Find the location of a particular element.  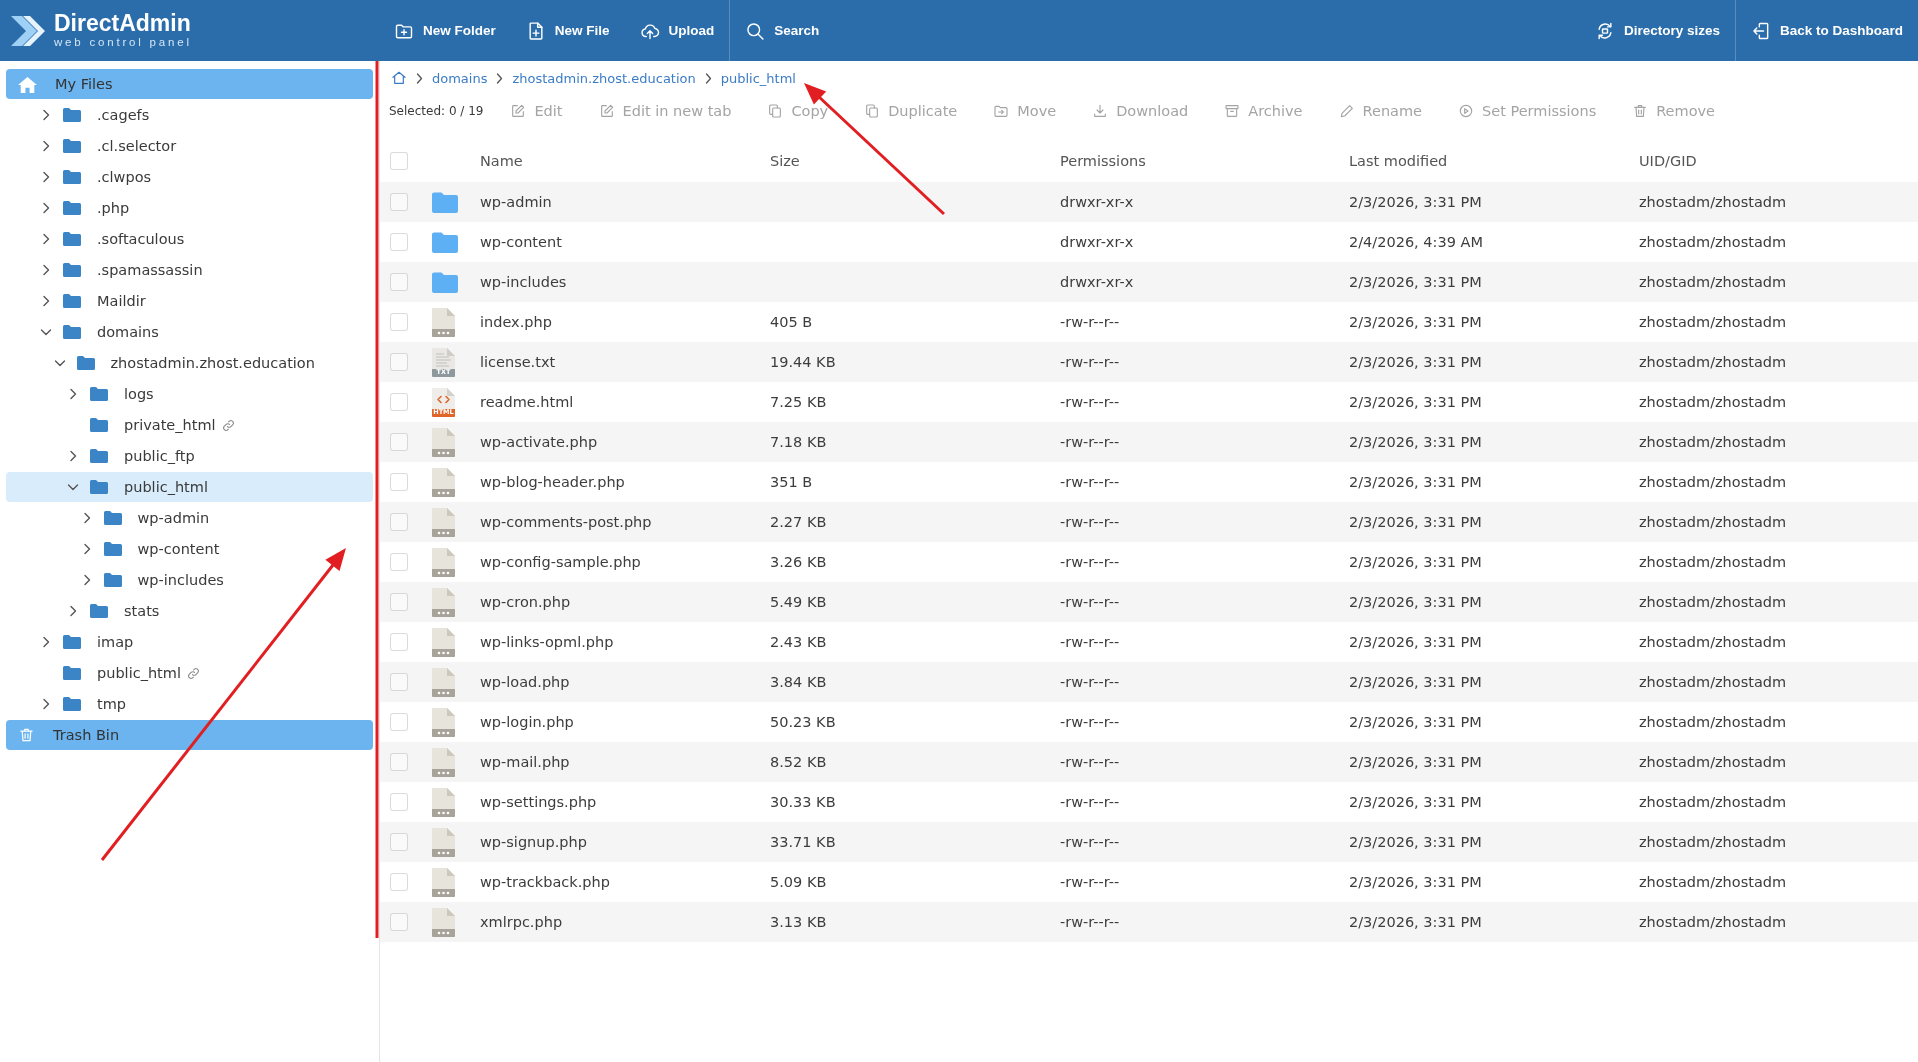

tree-item: .spamassassin is located at coordinates (189, 270).